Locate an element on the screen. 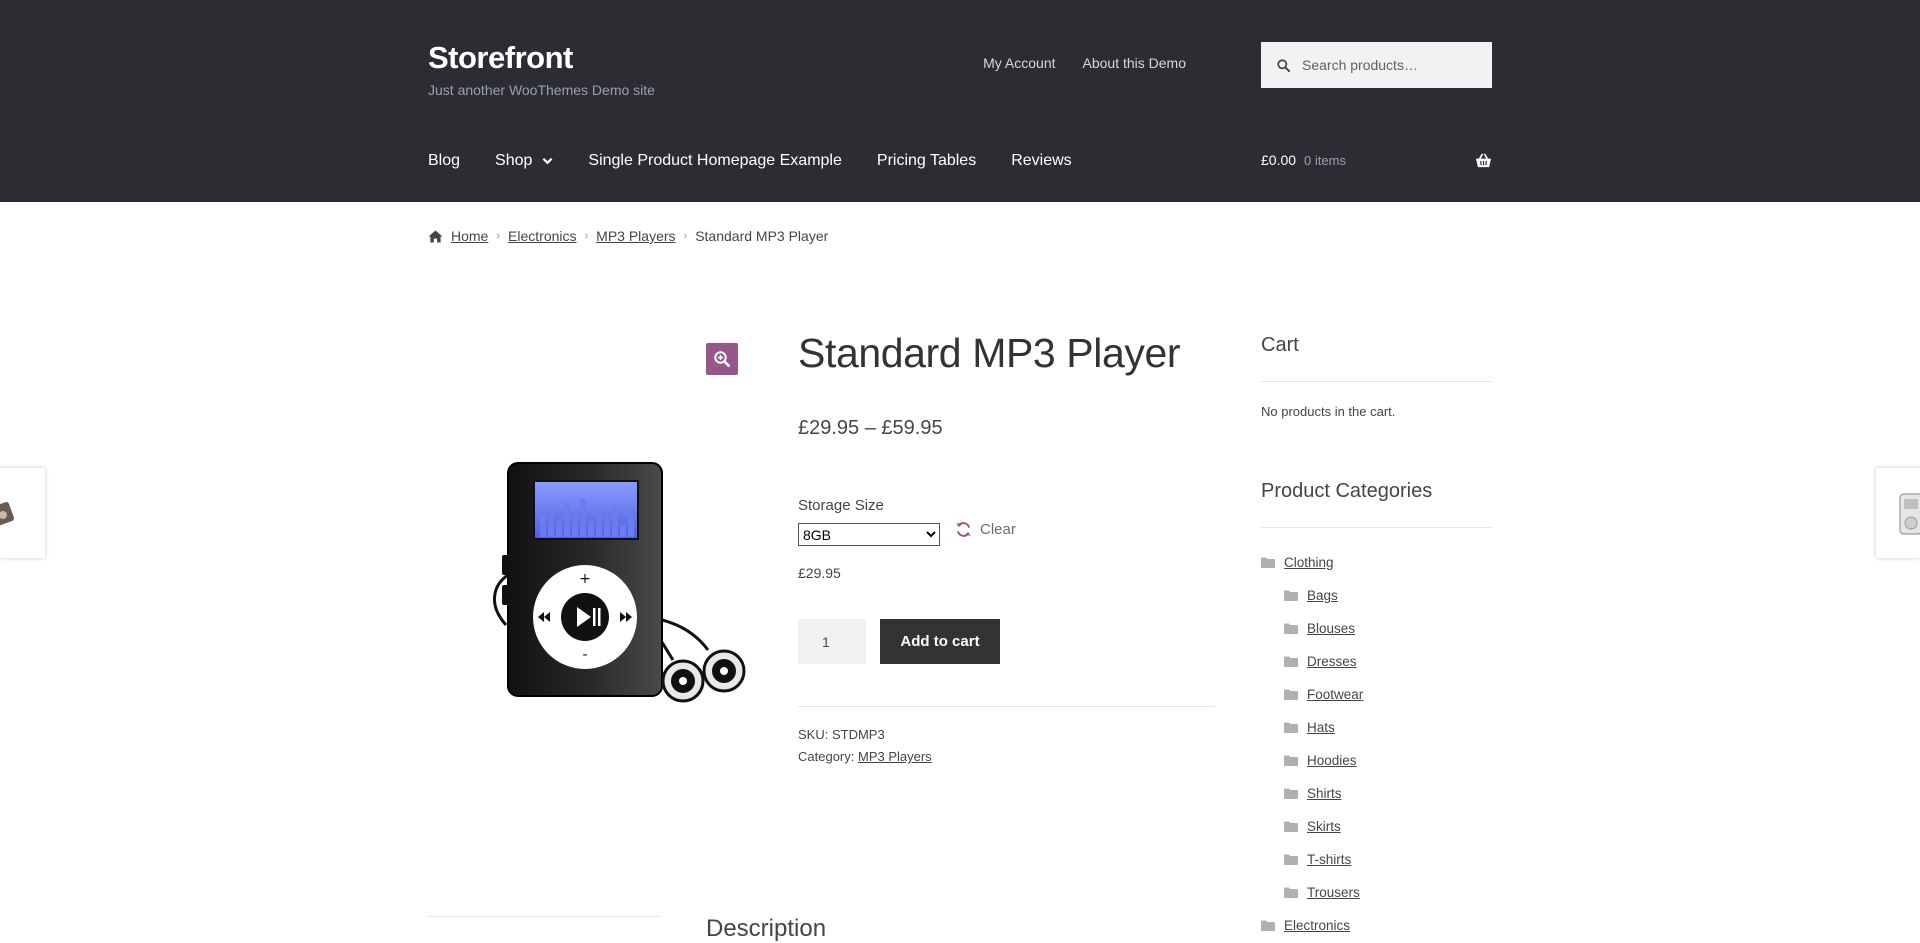 Image resolution: width=1920 pixels, height=943 pixels. category-item-t-shirts: T-shirts is located at coordinates (1312, 859).